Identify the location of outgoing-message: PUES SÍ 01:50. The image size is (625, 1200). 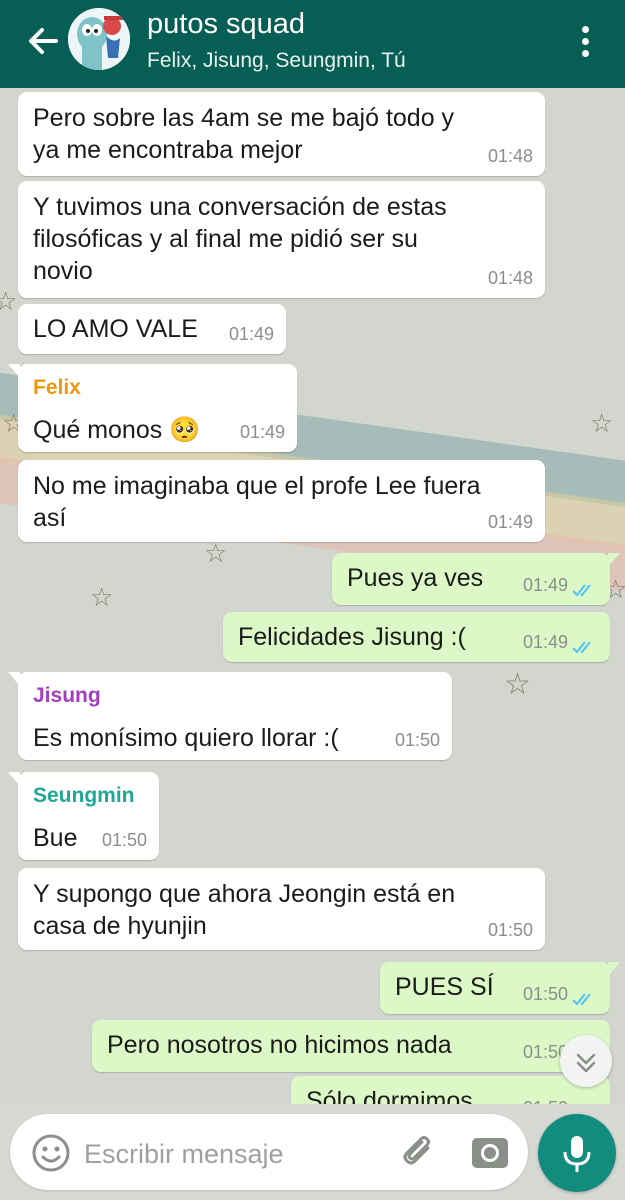
(500, 988).